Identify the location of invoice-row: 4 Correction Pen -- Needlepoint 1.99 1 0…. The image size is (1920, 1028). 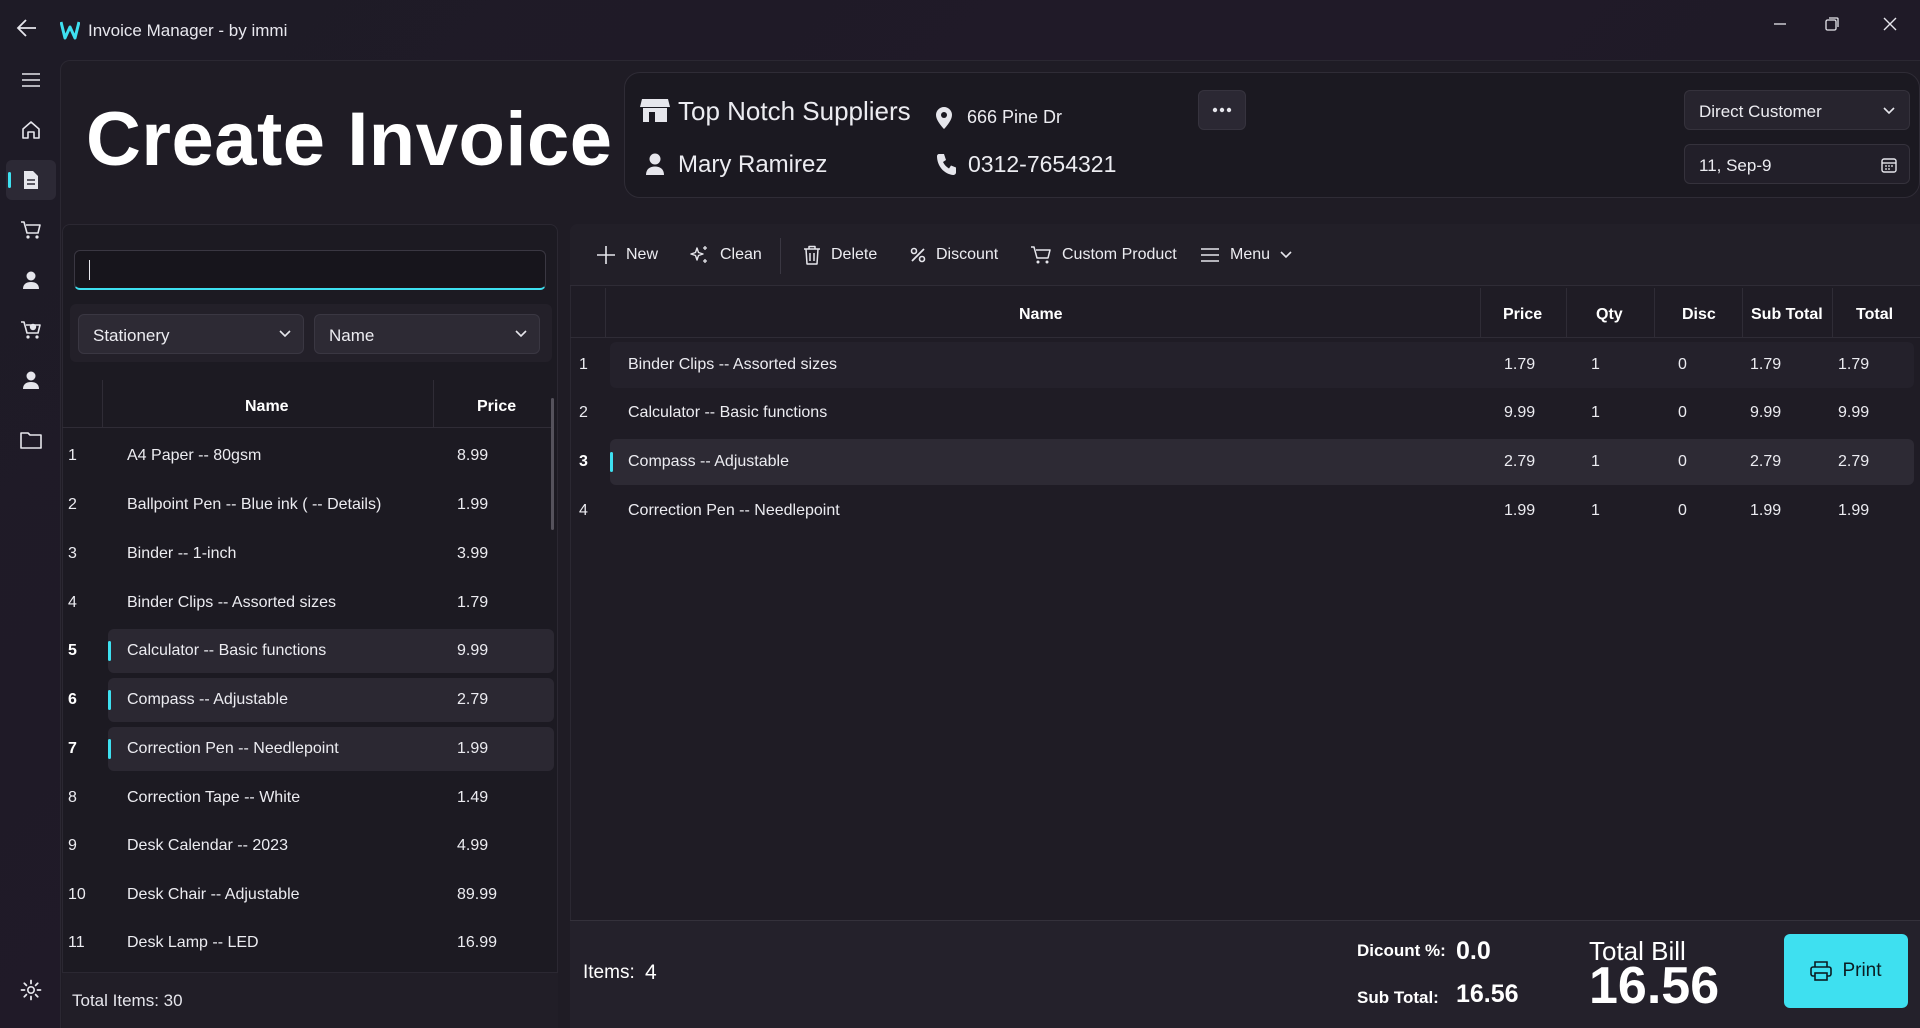
(1245, 511).